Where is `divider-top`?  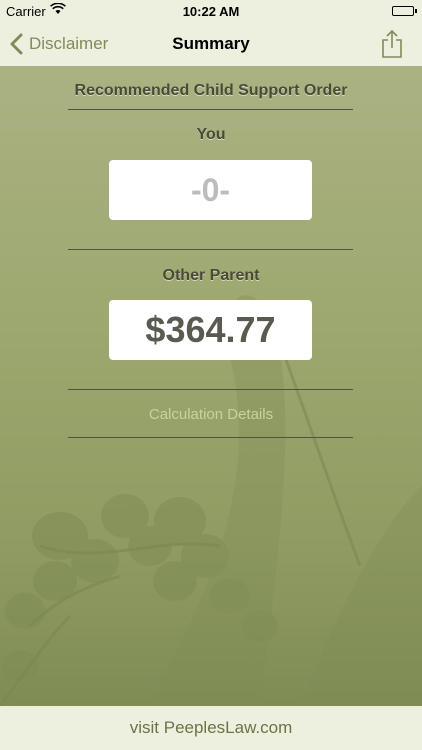 divider-top is located at coordinates (210, 109).